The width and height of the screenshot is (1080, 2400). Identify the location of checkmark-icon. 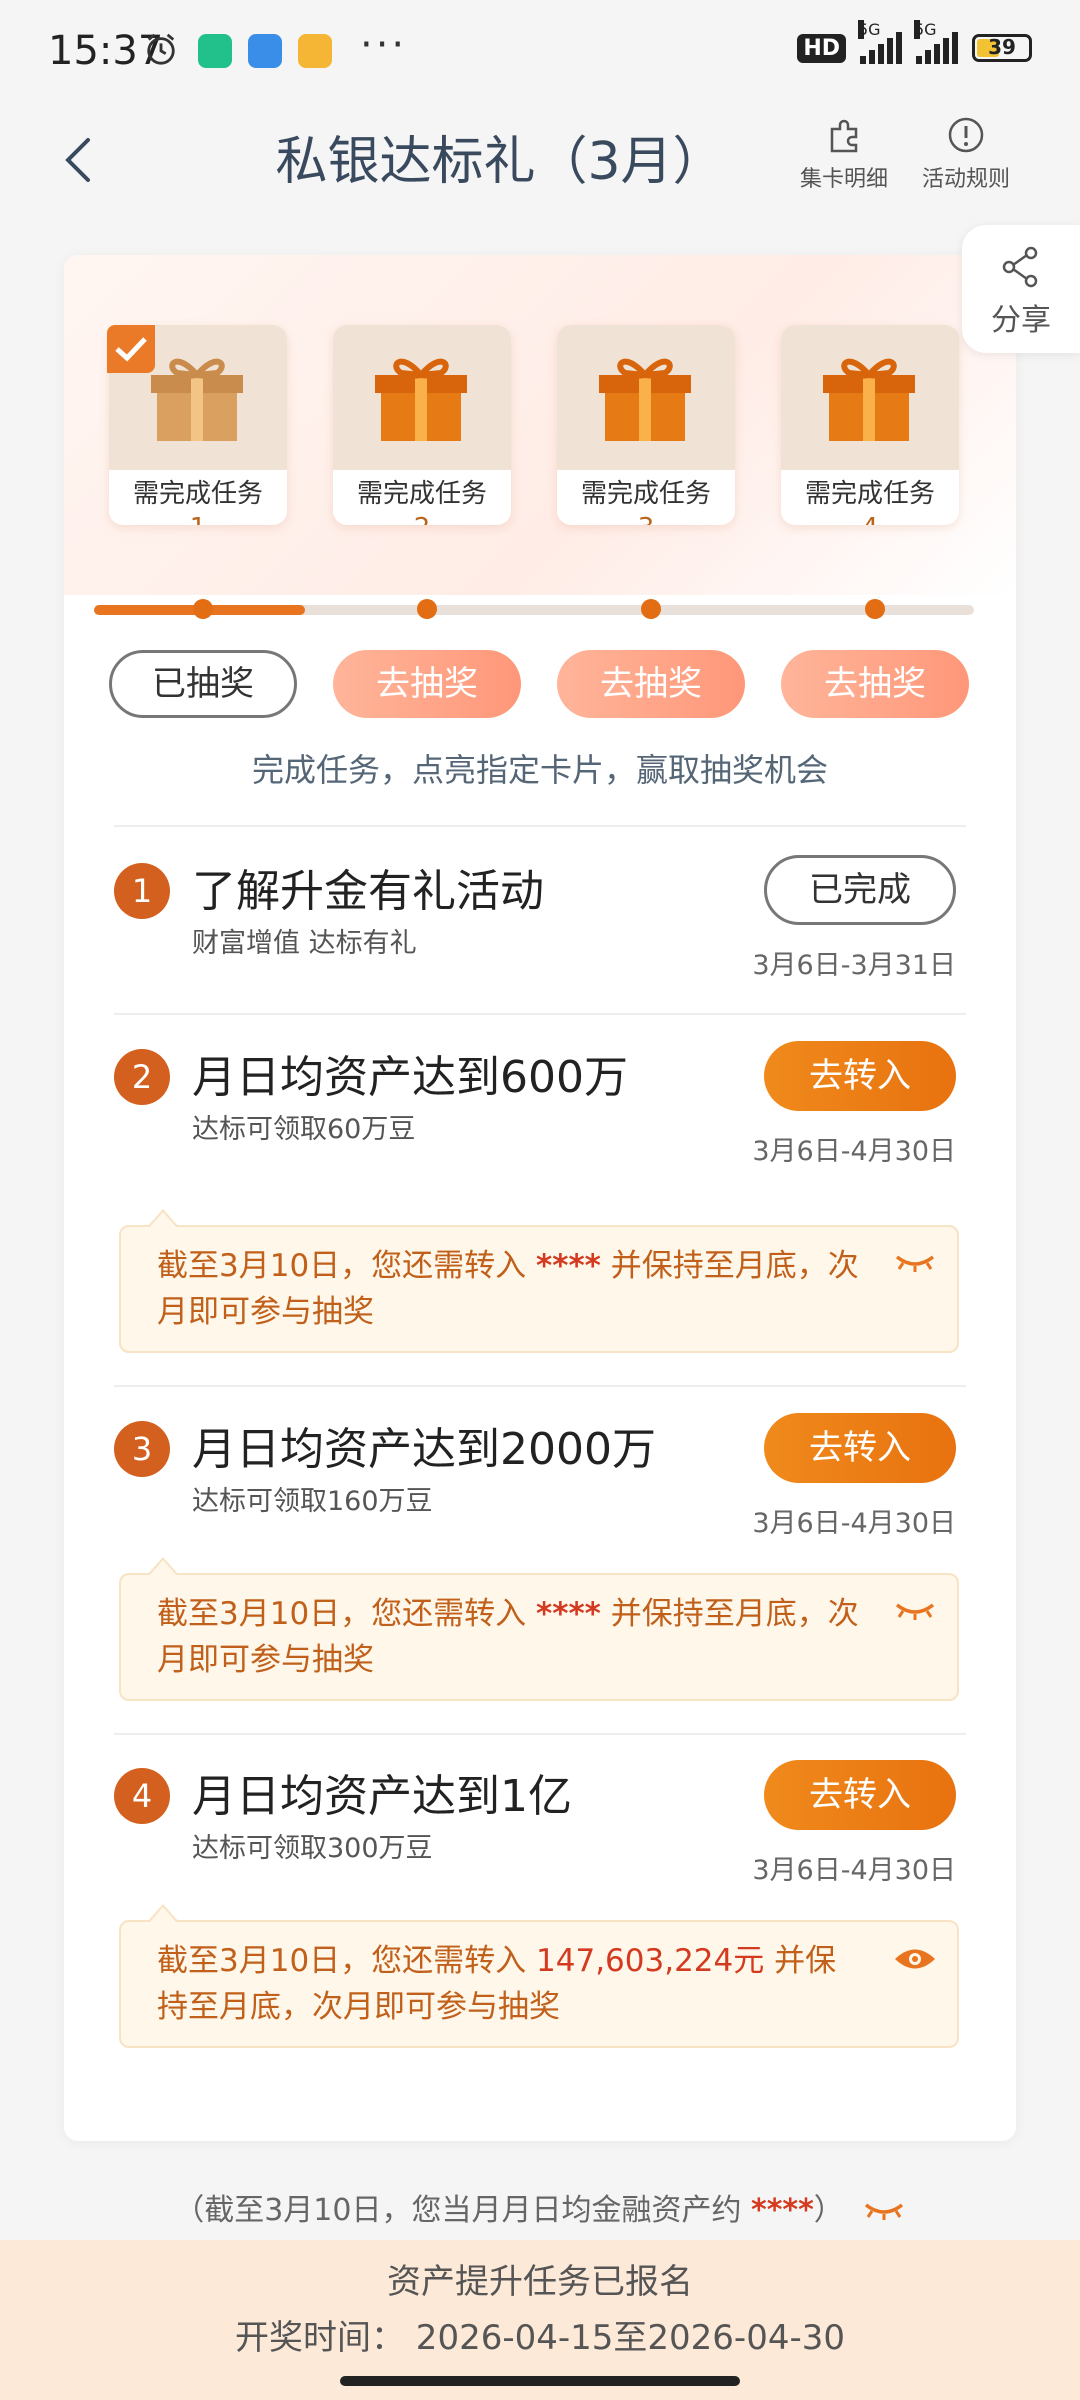
(131, 349).